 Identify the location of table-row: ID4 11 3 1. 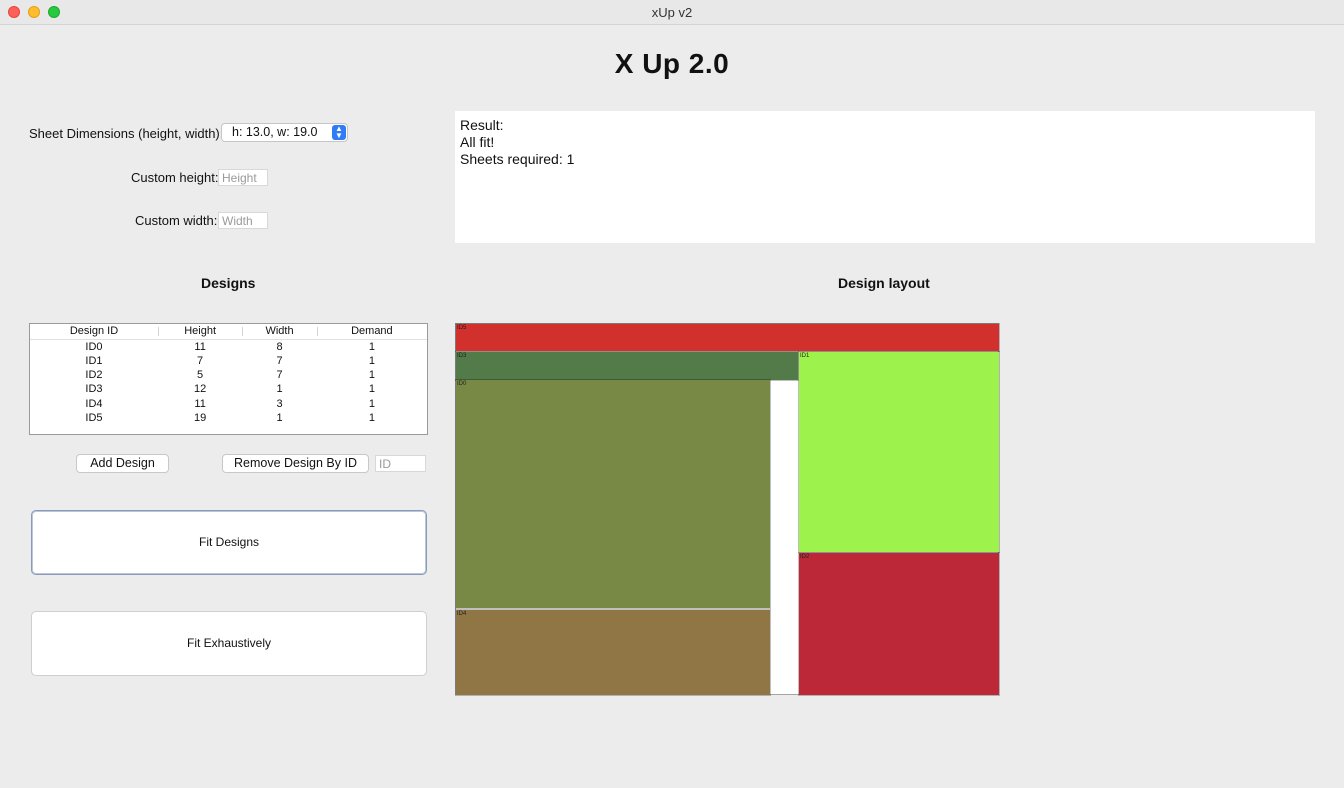
(228, 403).